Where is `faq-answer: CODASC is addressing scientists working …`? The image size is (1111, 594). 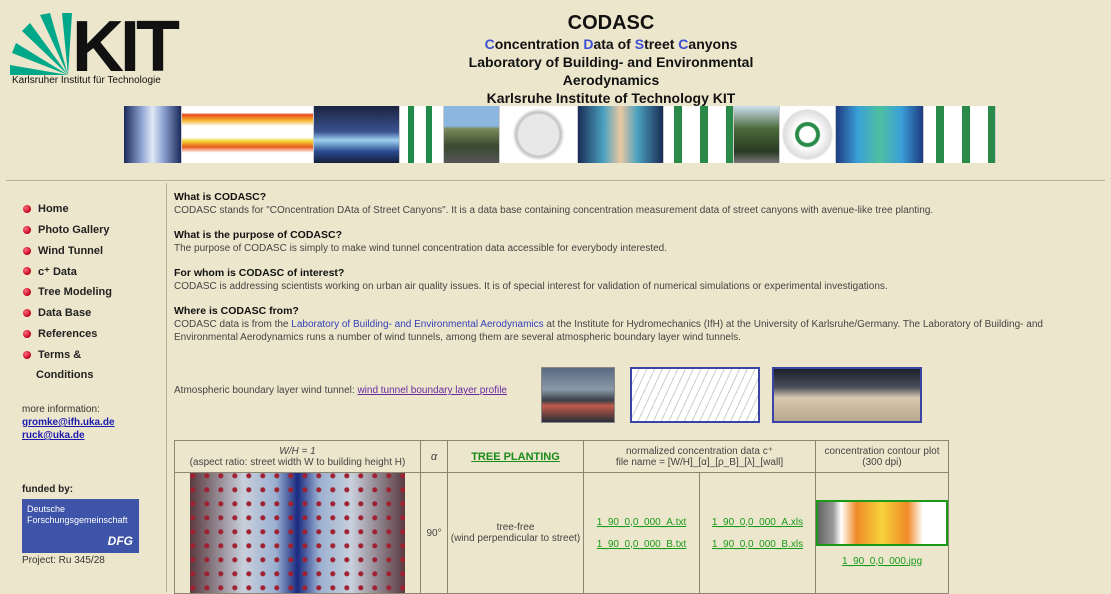
faq-answer: CODASC is addressing scientists working … is located at coordinates (531, 286).